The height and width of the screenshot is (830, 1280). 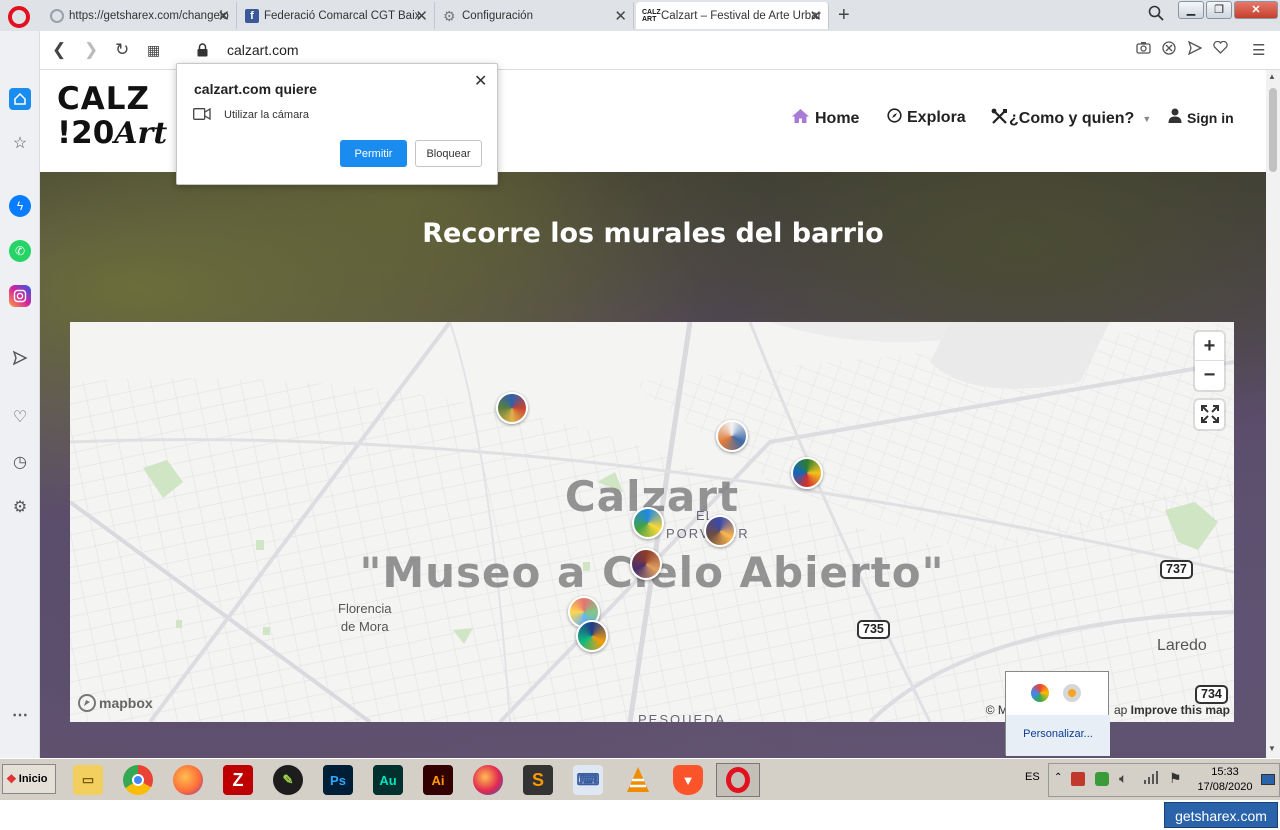 What do you see at coordinates (115, 703) in the screenshot?
I see `mapbox-logo: mapbox` at bounding box center [115, 703].